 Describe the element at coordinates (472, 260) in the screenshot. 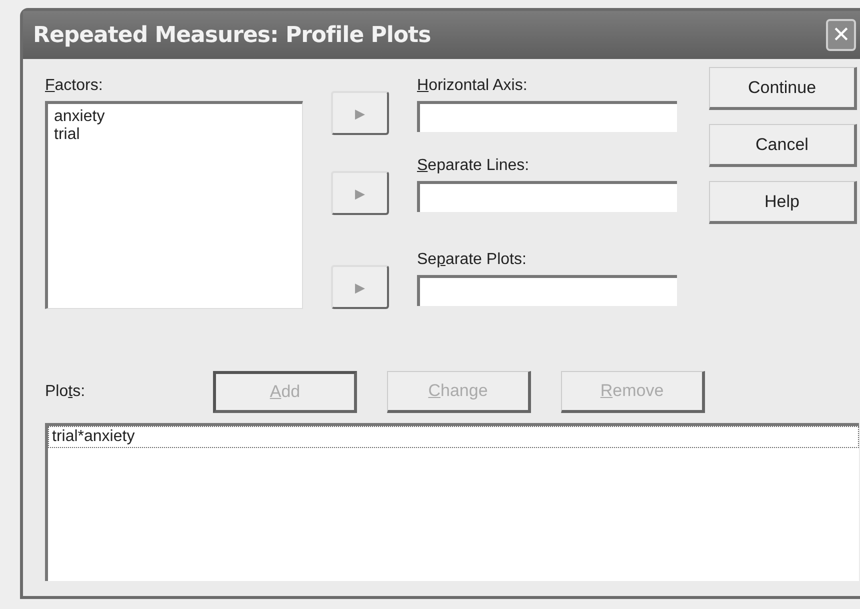

I see `field-label: Separate Plots:` at that location.